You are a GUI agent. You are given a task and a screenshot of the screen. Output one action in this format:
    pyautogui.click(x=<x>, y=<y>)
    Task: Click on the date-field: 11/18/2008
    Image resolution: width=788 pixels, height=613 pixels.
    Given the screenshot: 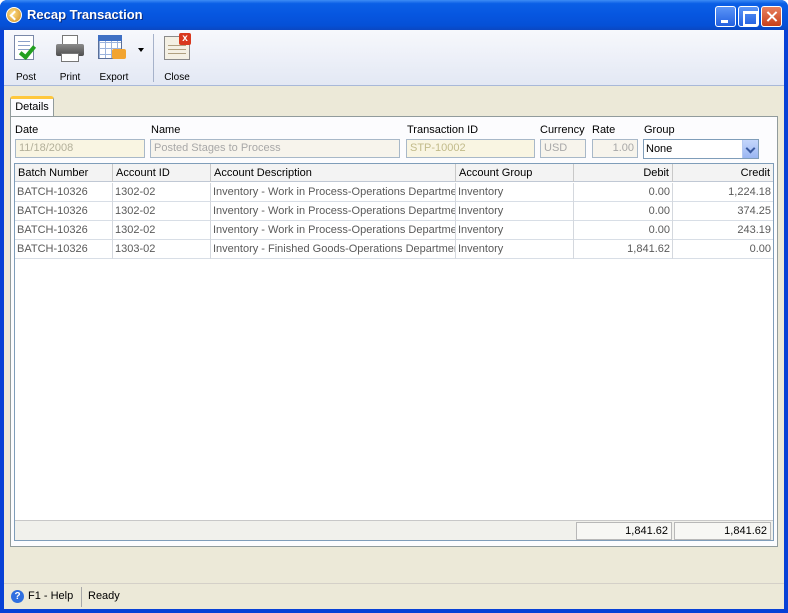 What is the action you would take?
    pyautogui.click(x=80, y=148)
    